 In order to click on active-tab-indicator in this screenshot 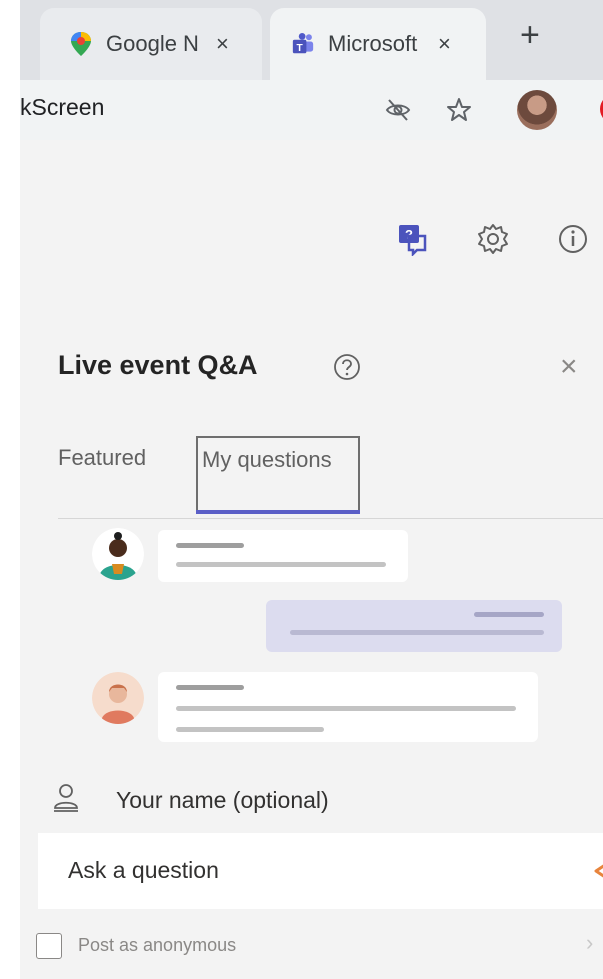, I will do `click(278, 512)`.